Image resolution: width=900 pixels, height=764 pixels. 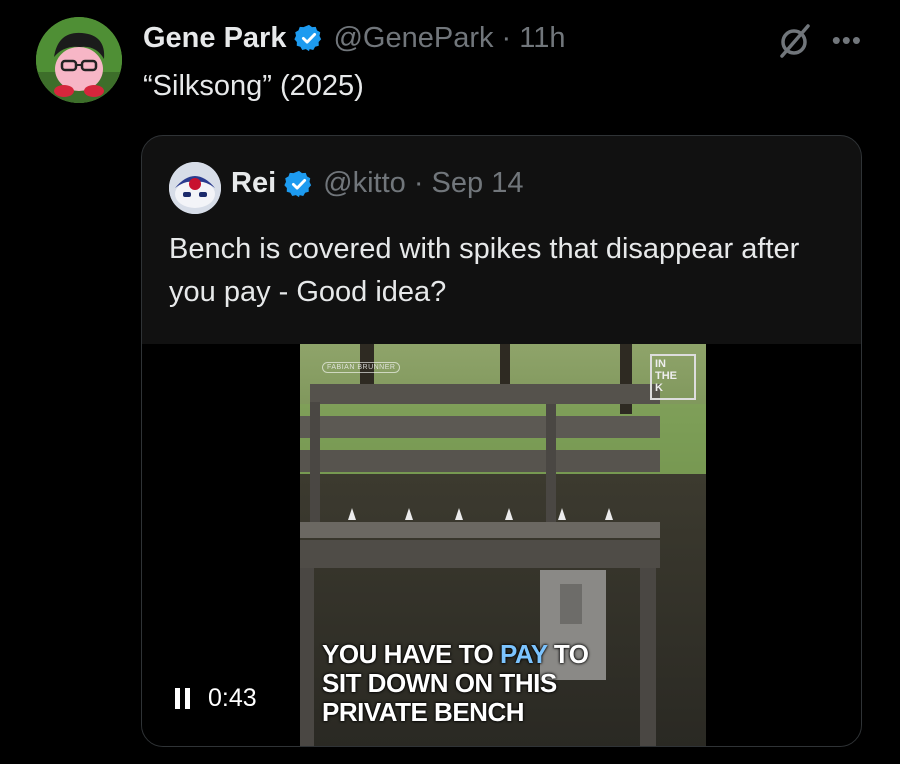 What do you see at coordinates (449, 38) in the screenshot?
I see `author-handle-timestamp: @GenePark · 11h` at bounding box center [449, 38].